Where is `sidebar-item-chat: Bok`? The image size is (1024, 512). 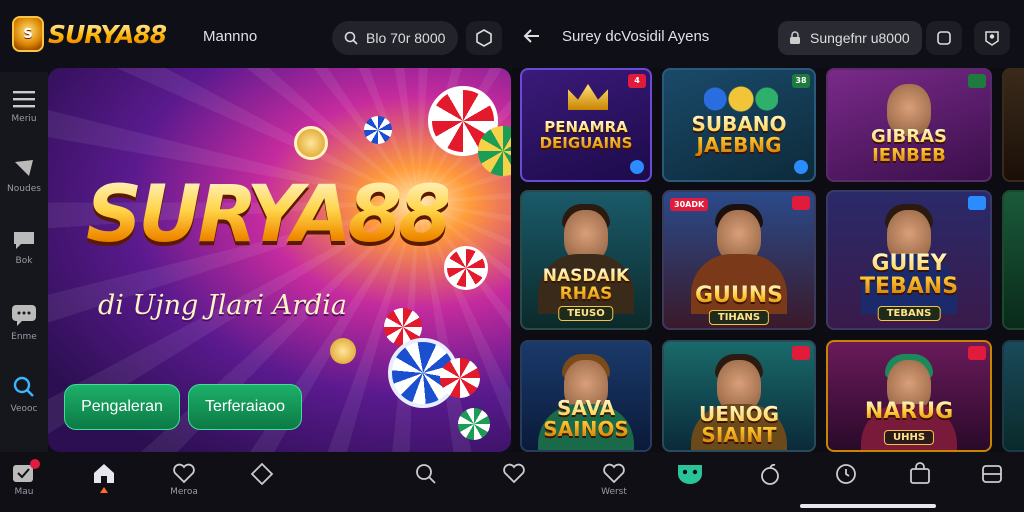 sidebar-item-chat: Bok is located at coordinates (24, 248).